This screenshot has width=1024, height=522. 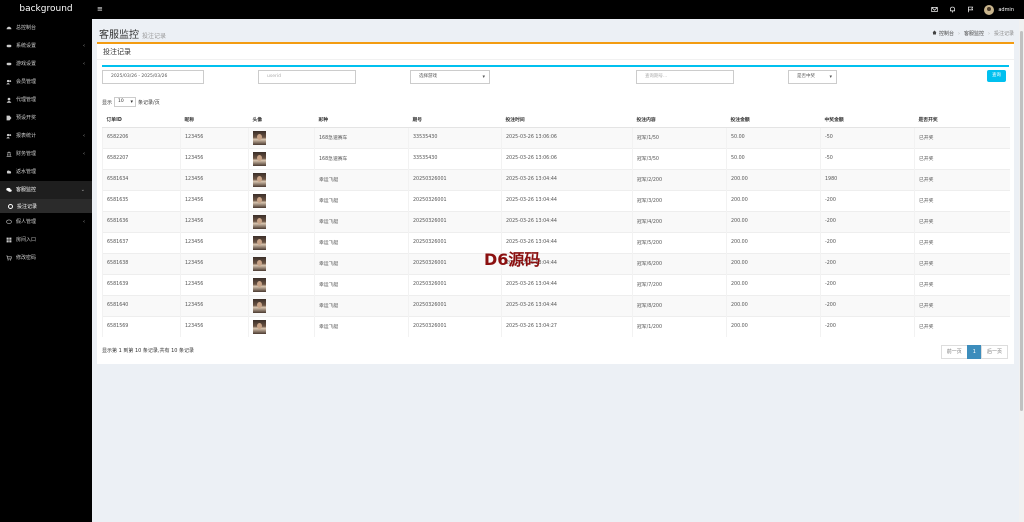 I want to click on page-size-select: 10, so click(x=125, y=102).